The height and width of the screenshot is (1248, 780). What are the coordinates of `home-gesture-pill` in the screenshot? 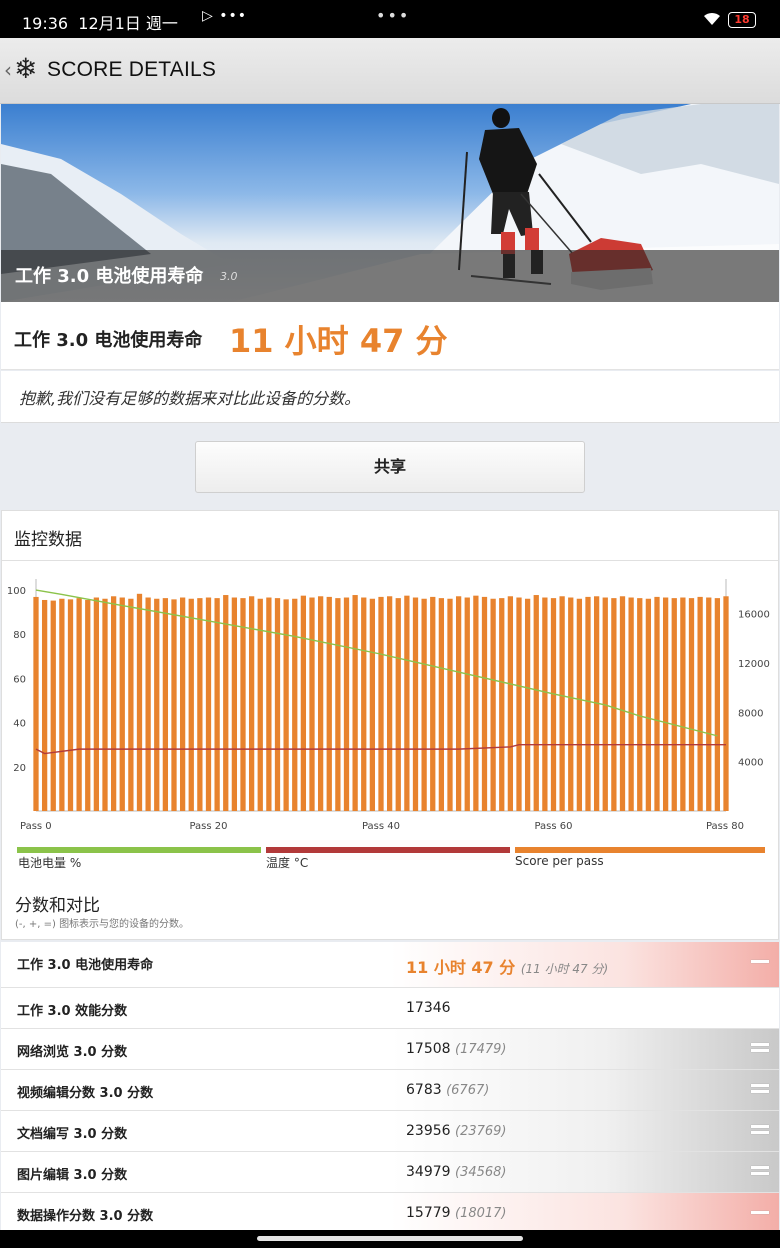 It's located at (390, 1238).